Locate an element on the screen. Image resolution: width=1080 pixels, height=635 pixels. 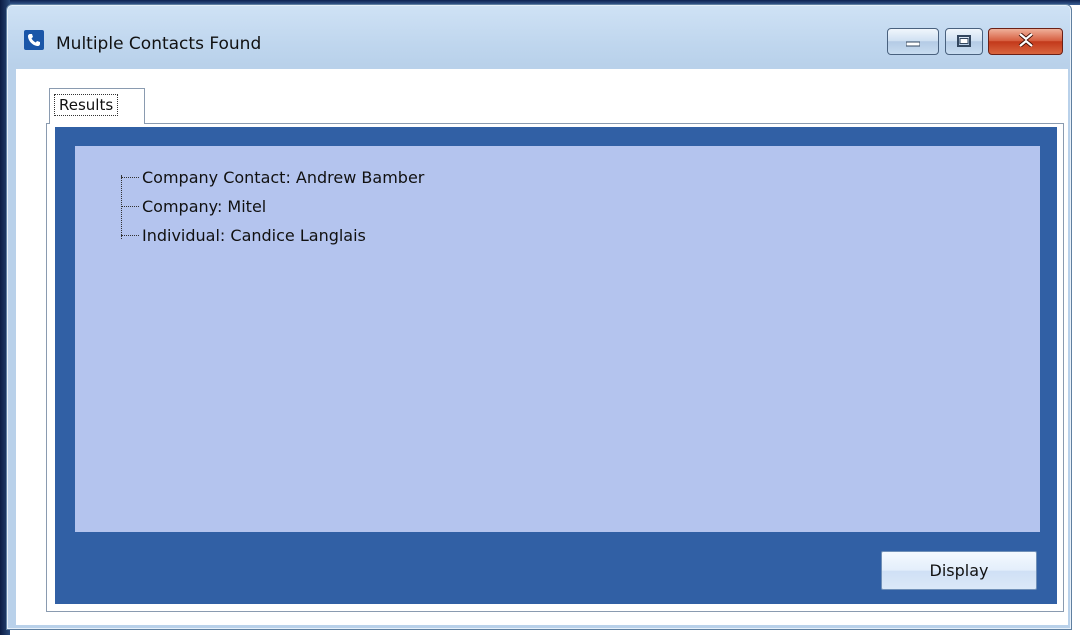
maximize-icon is located at coordinates (964, 41).